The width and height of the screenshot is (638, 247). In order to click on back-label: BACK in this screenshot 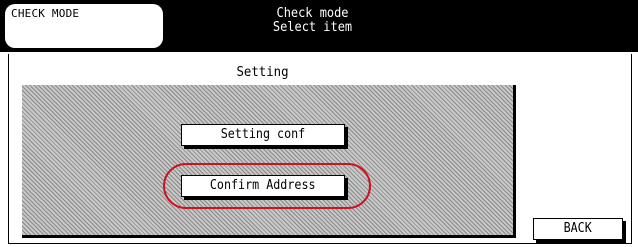, I will do `click(578, 228)`.